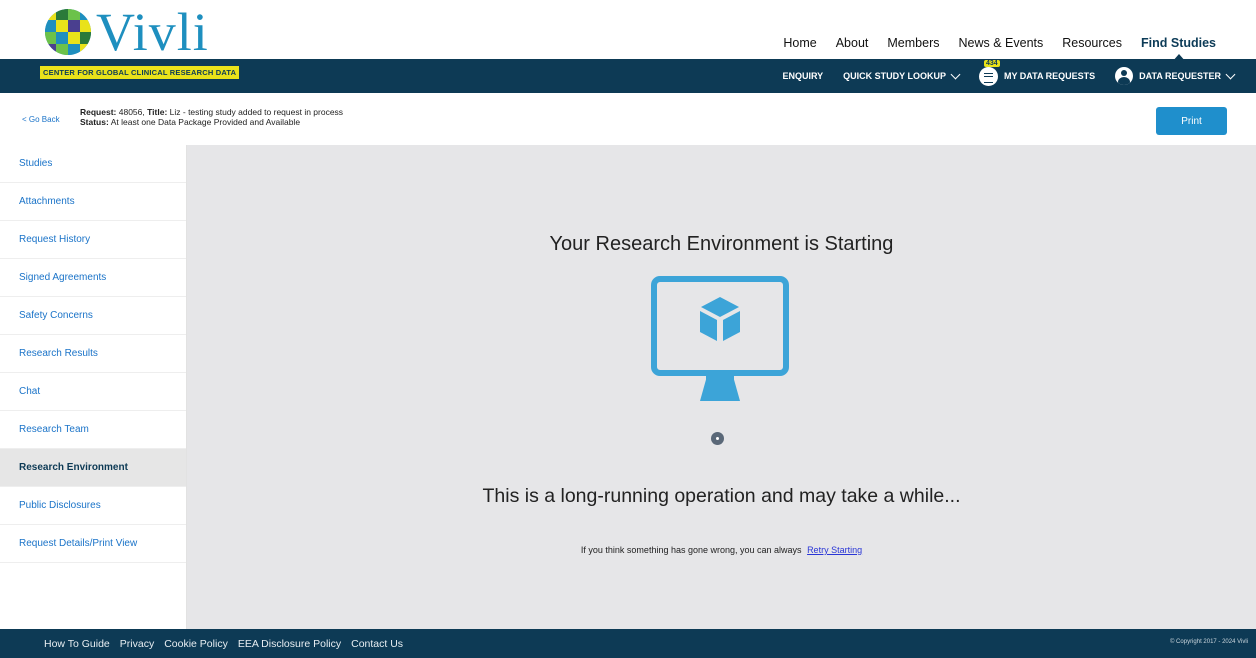  I want to click on my-data-requests-link: 434 MY DATA REQUESTS, so click(1037, 72).